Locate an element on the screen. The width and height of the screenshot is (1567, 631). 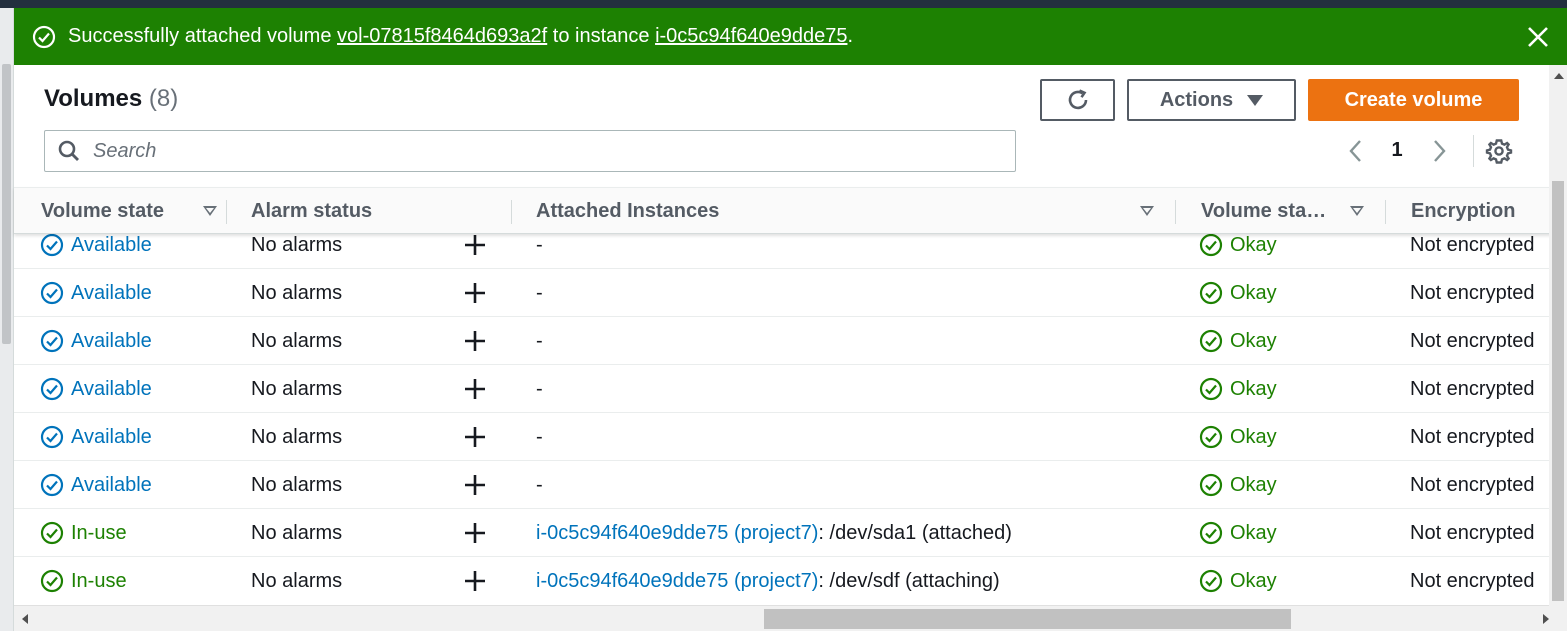
column-header-encryption: Encryption is located at coordinates (1463, 211).